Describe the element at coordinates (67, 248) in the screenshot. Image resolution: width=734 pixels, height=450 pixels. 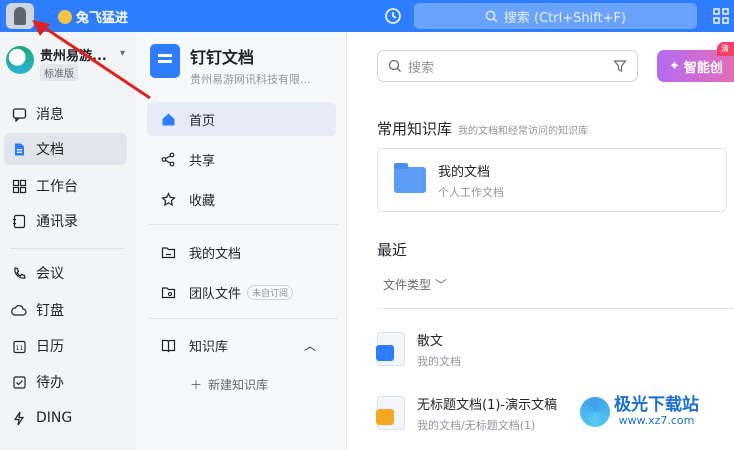
I see `nav-divider` at that location.